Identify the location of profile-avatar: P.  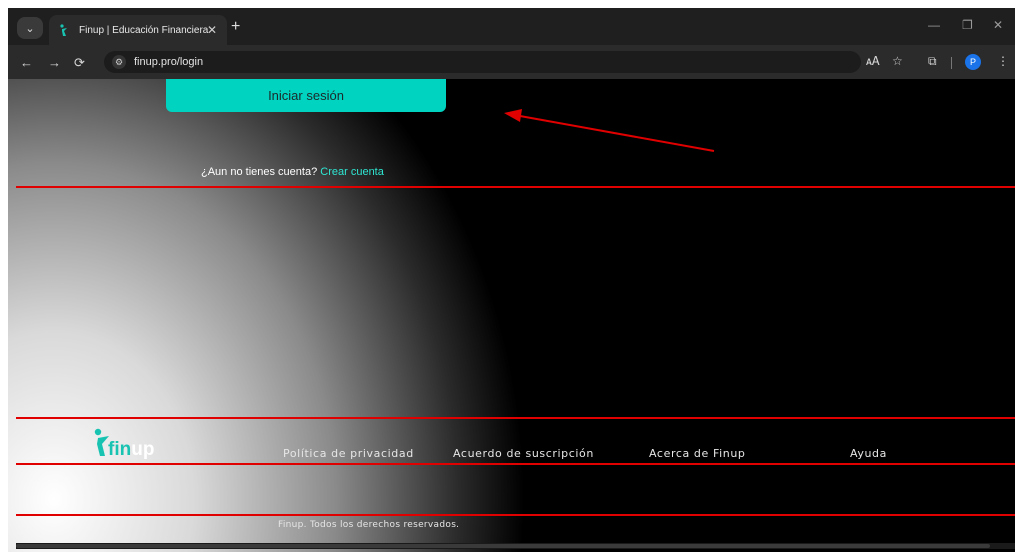
(973, 62).